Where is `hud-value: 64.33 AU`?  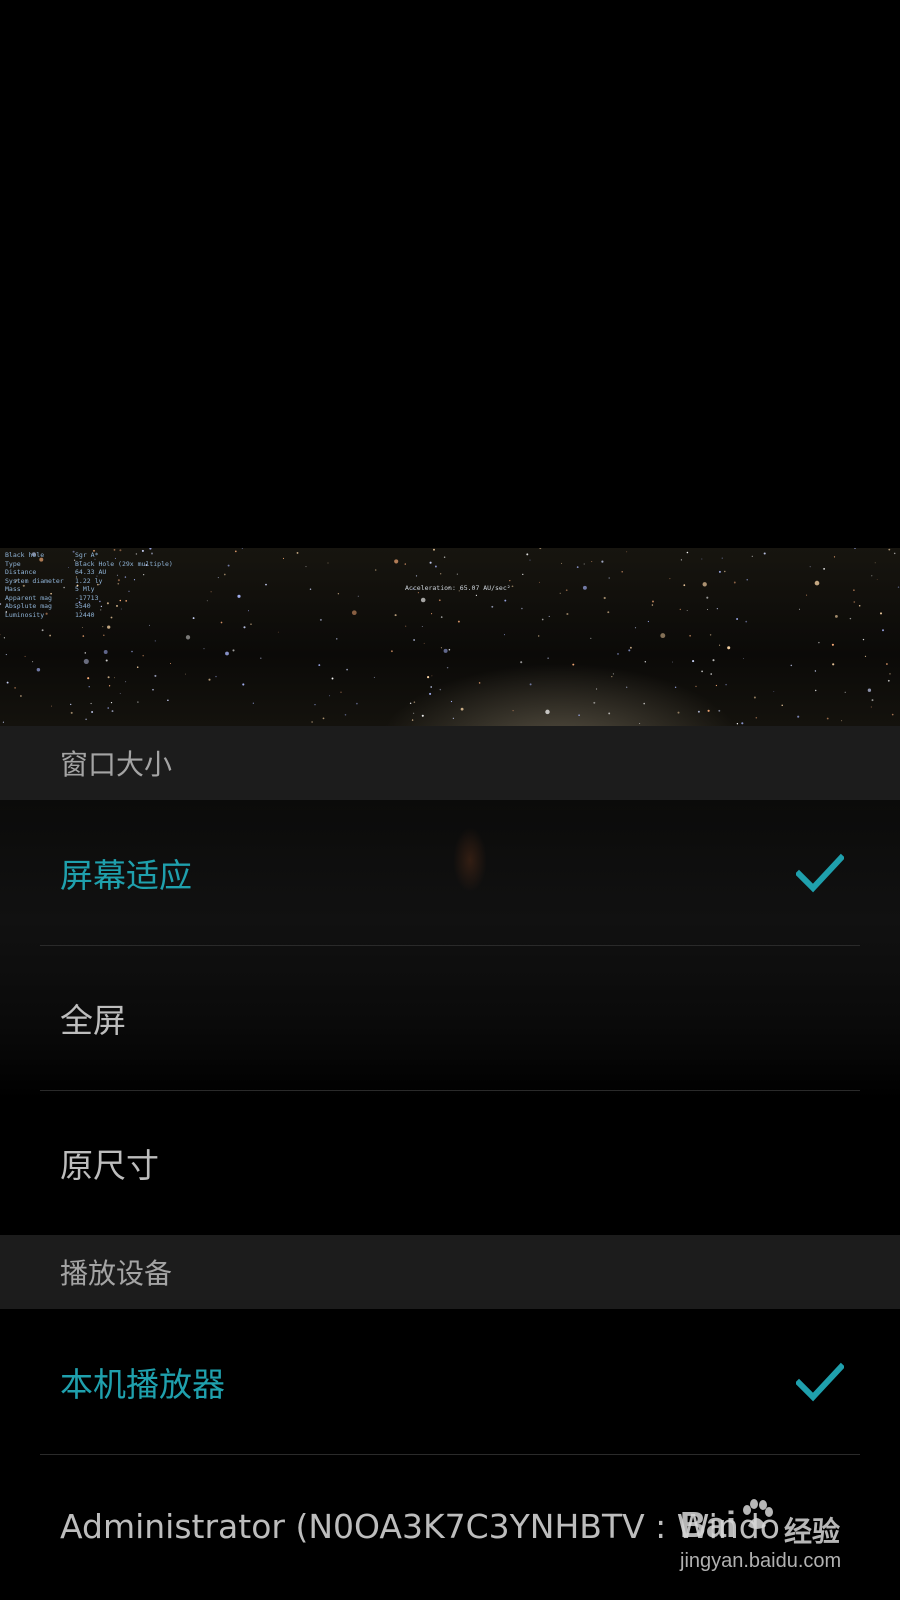 hud-value: 64.33 AU is located at coordinates (91, 572).